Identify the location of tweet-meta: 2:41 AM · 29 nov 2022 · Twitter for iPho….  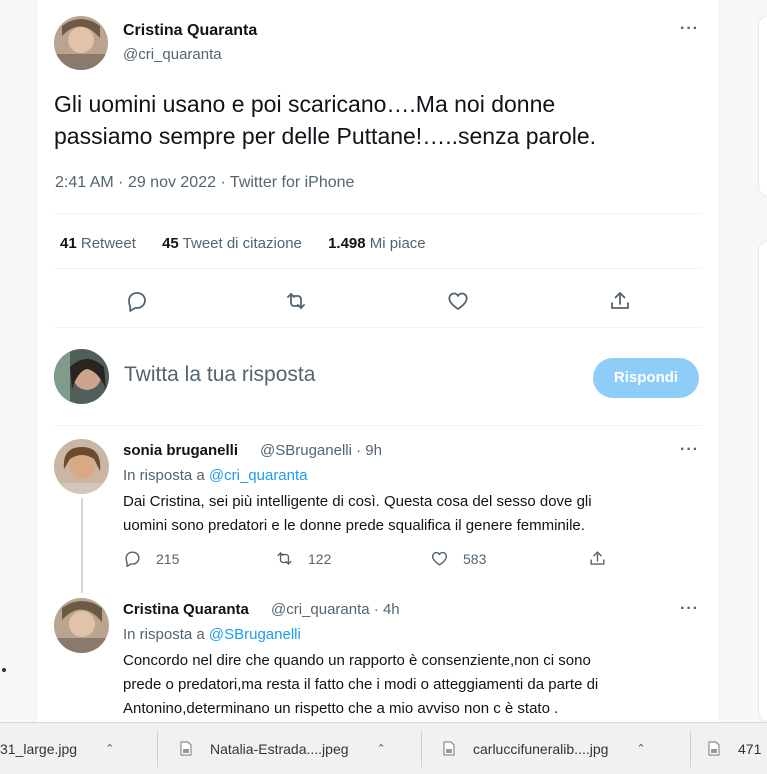
(204, 183).